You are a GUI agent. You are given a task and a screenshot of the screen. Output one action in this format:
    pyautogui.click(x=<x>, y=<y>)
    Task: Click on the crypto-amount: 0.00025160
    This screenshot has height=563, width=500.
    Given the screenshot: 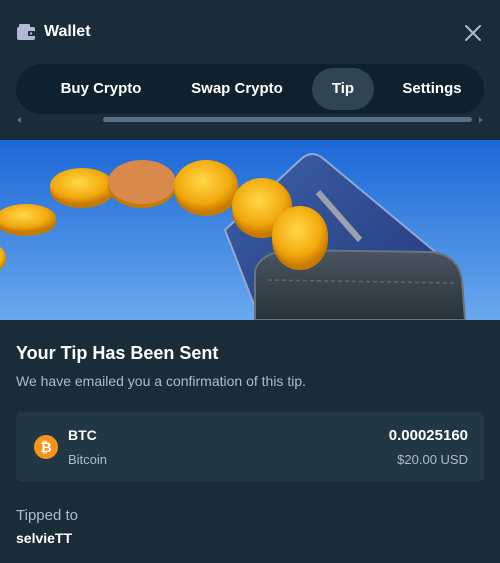 What is the action you would take?
    pyautogui.click(x=428, y=435)
    